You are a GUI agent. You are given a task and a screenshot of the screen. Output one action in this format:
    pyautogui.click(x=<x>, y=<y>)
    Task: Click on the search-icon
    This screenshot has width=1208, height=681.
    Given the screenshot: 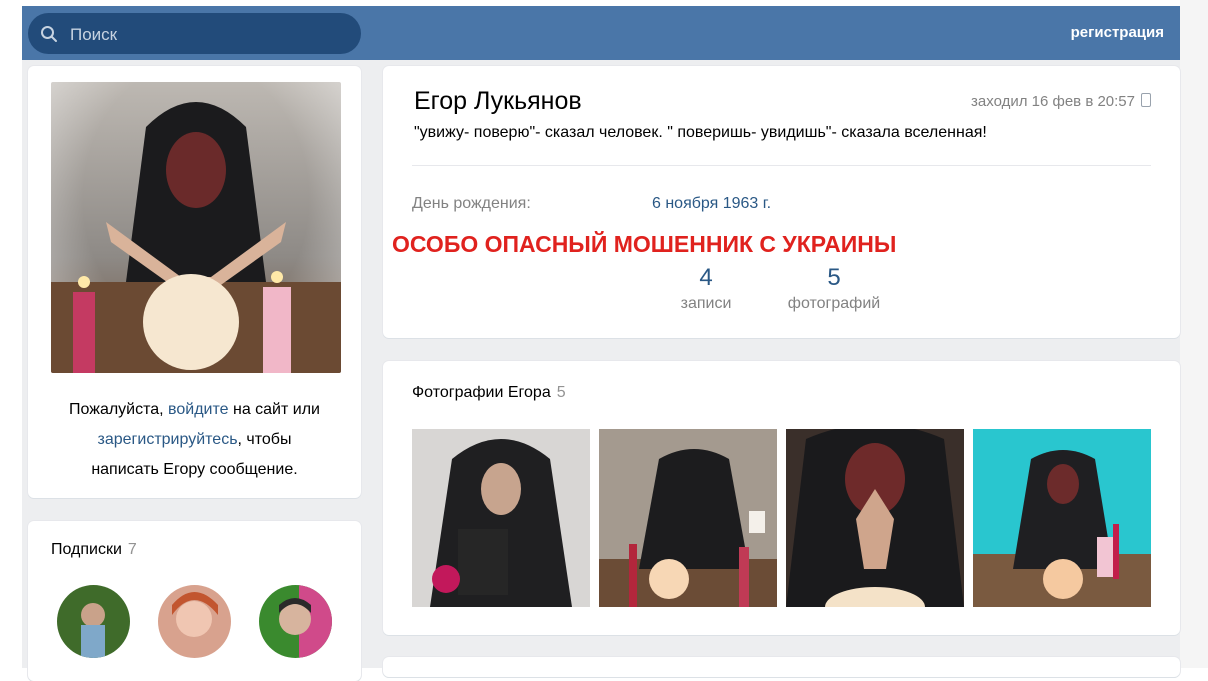 What is the action you would take?
    pyautogui.click(x=49, y=34)
    